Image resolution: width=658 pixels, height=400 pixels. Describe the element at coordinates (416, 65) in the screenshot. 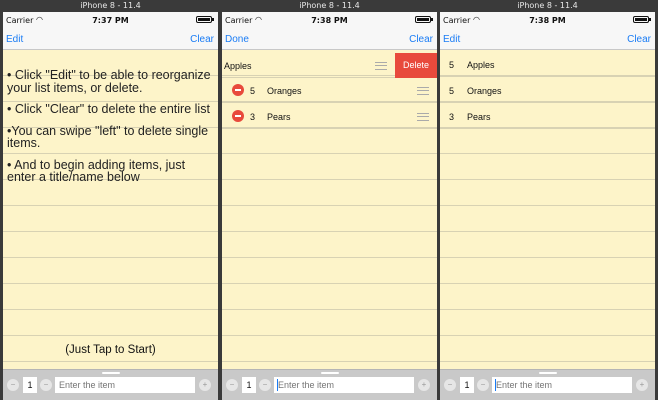

I see `delete-button: Delete` at that location.